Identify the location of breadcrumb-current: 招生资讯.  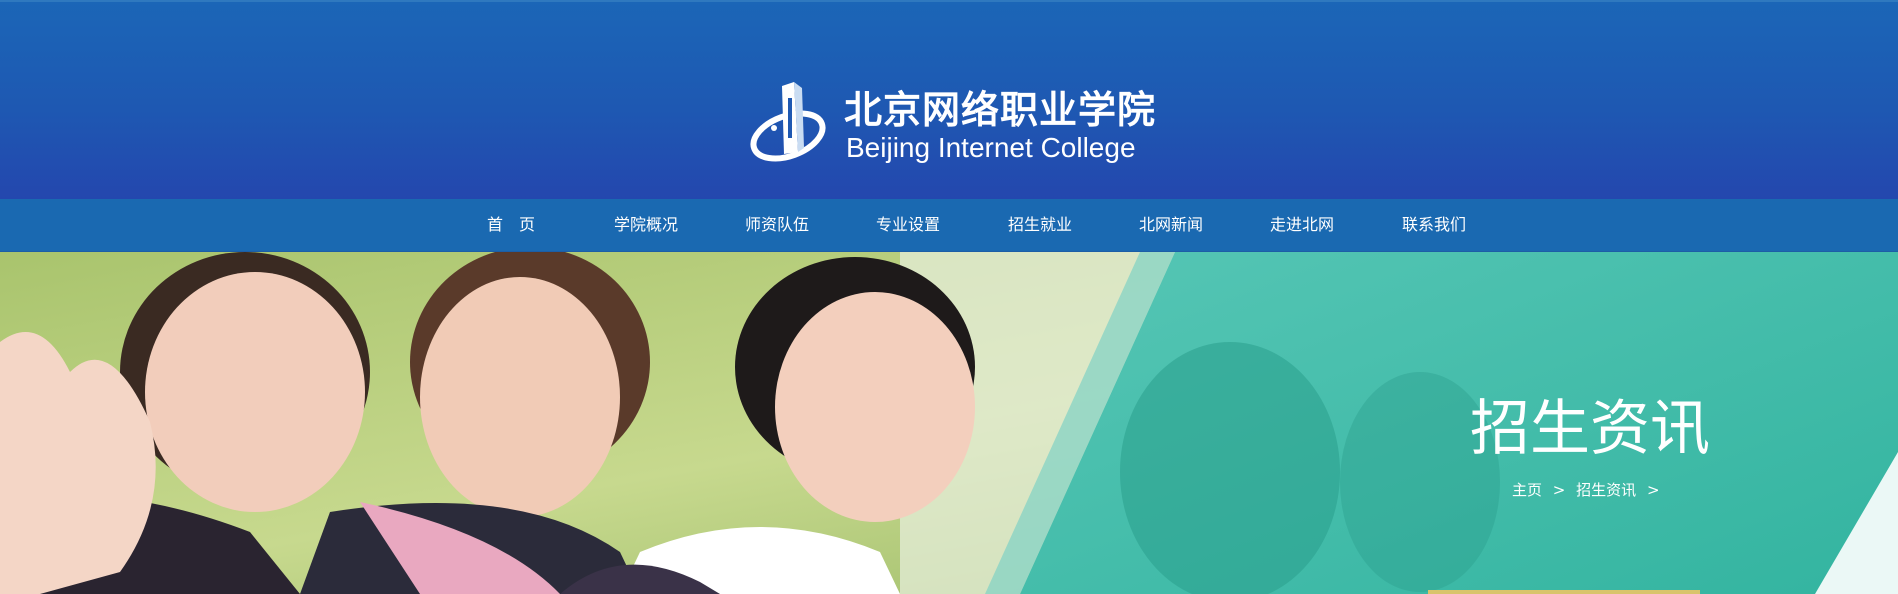
(1606, 490).